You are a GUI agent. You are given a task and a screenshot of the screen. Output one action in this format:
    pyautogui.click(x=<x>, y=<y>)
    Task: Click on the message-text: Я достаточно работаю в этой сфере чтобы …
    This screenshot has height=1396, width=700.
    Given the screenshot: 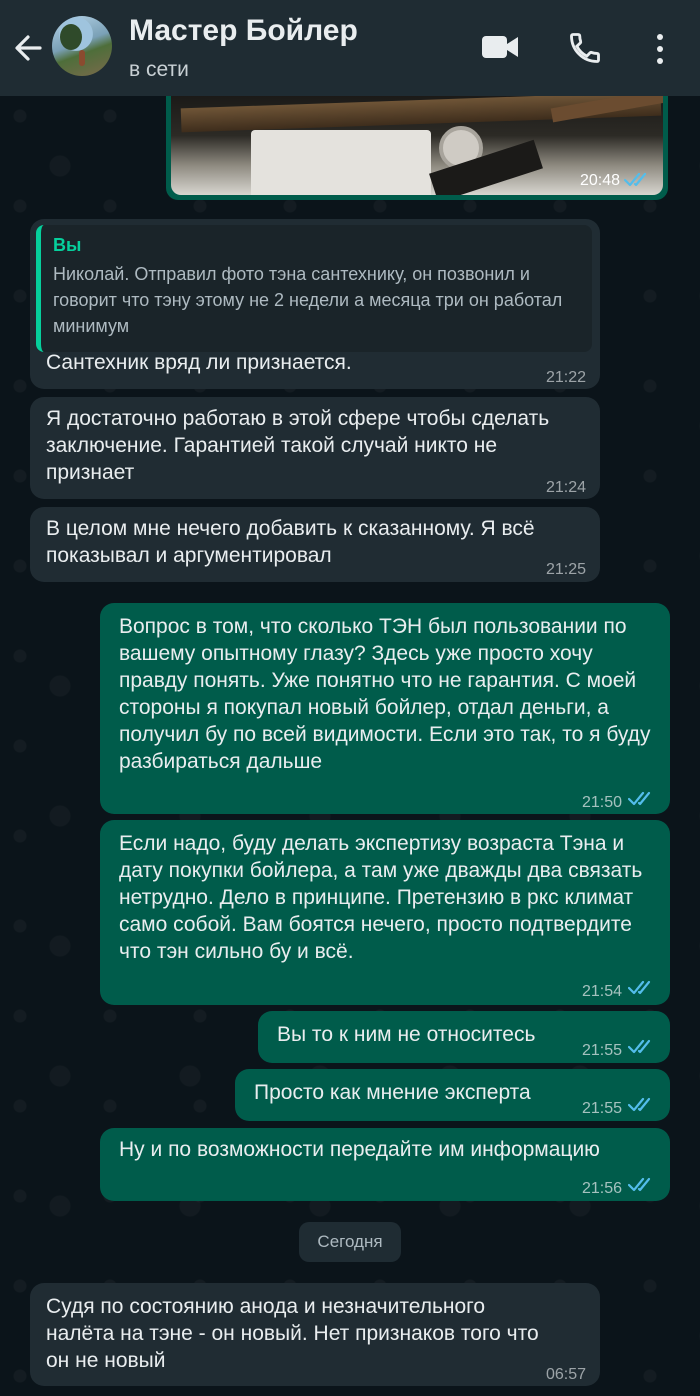 What is the action you would take?
    pyautogui.click(x=301, y=445)
    